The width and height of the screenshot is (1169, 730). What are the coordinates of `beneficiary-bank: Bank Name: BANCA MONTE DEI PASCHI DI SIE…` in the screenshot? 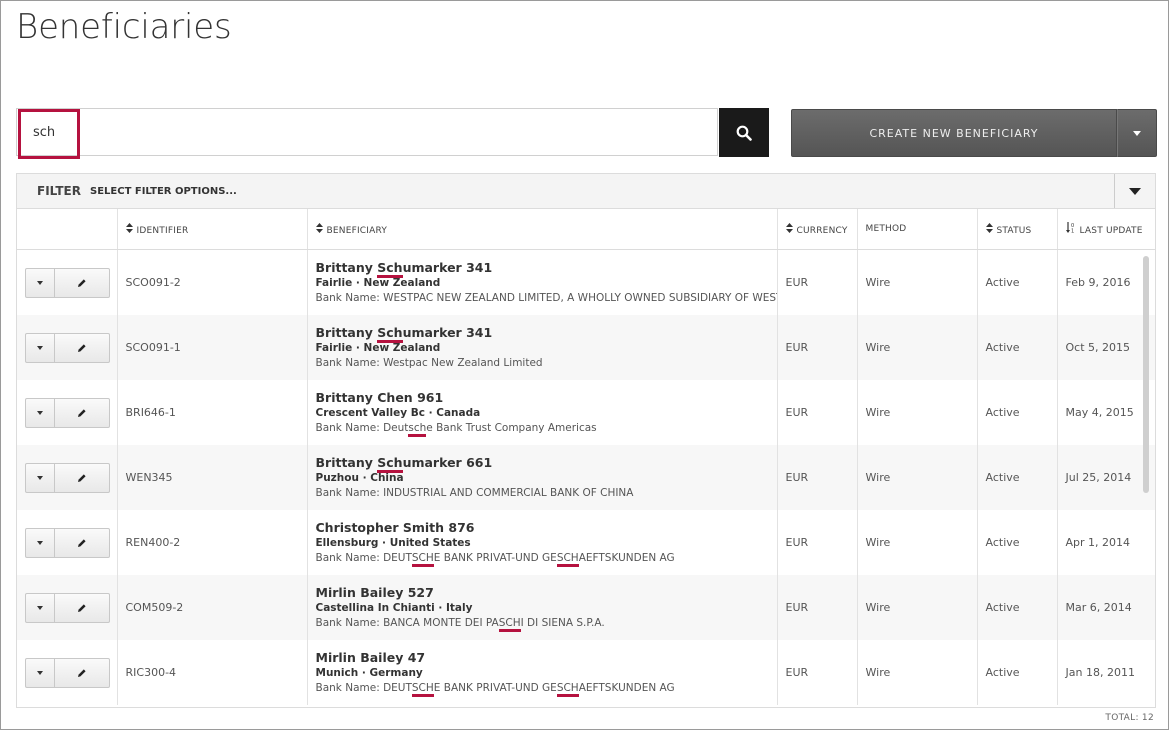 It's located at (546, 623).